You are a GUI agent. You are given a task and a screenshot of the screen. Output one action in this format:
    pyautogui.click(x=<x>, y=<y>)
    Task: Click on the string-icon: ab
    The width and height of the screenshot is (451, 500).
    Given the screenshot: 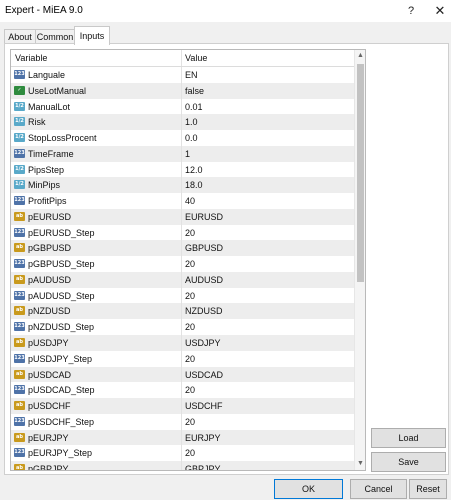 What is the action you would take?
    pyautogui.click(x=19, y=343)
    